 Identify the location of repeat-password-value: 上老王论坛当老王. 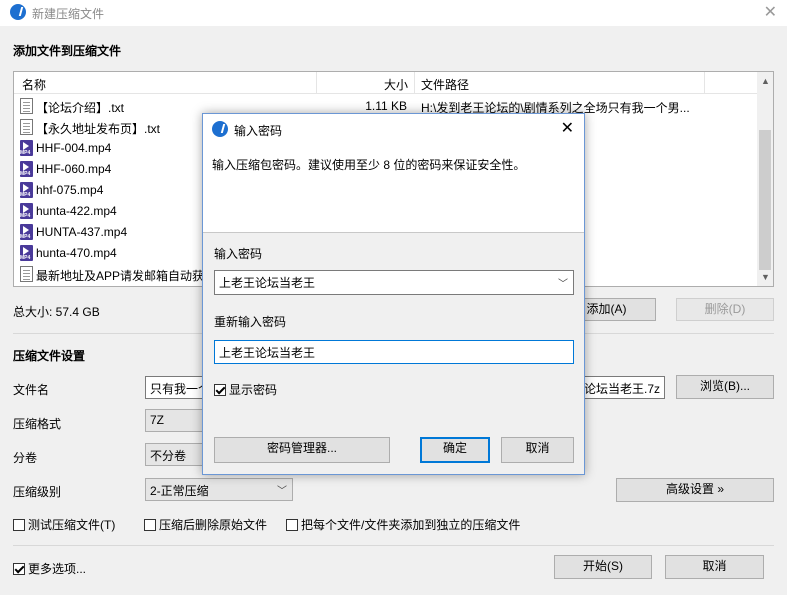
(267, 353).